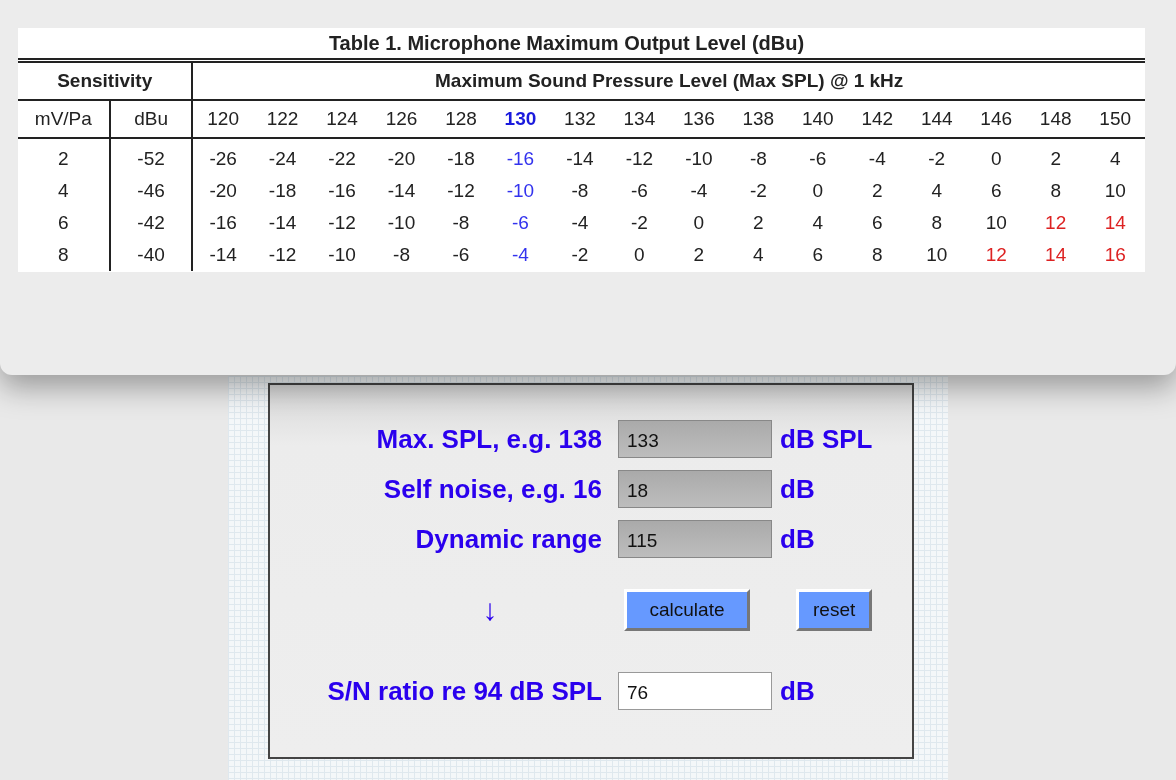  Describe the element at coordinates (151, 119) in the screenshot. I see `column-header: dBu` at that location.